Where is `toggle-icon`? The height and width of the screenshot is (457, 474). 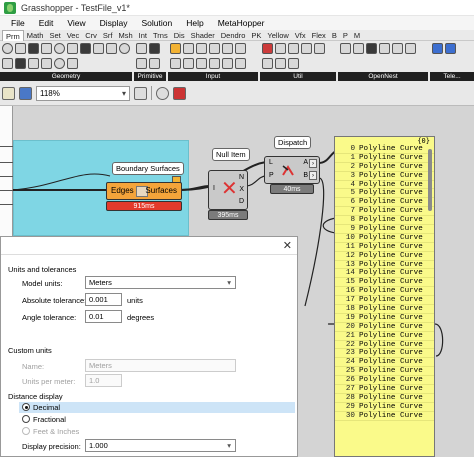 toggle-icon is located at coordinates (201, 48).